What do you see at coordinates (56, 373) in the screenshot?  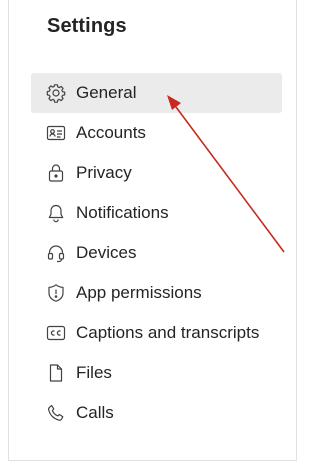 I see `file-icon` at bounding box center [56, 373].